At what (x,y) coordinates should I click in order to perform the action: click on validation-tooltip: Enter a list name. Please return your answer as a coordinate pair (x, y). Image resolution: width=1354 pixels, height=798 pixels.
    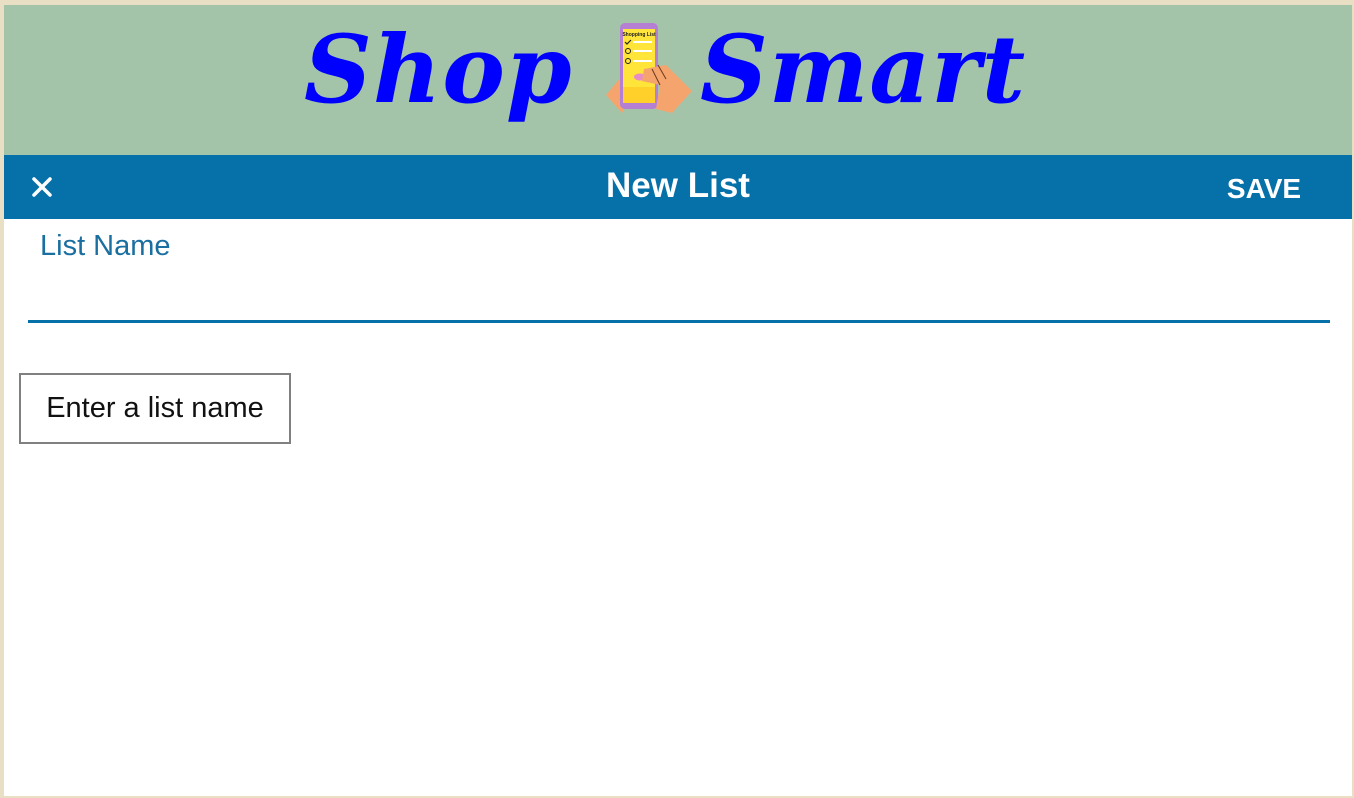
    Looking at the image, I should click on (155, 408).